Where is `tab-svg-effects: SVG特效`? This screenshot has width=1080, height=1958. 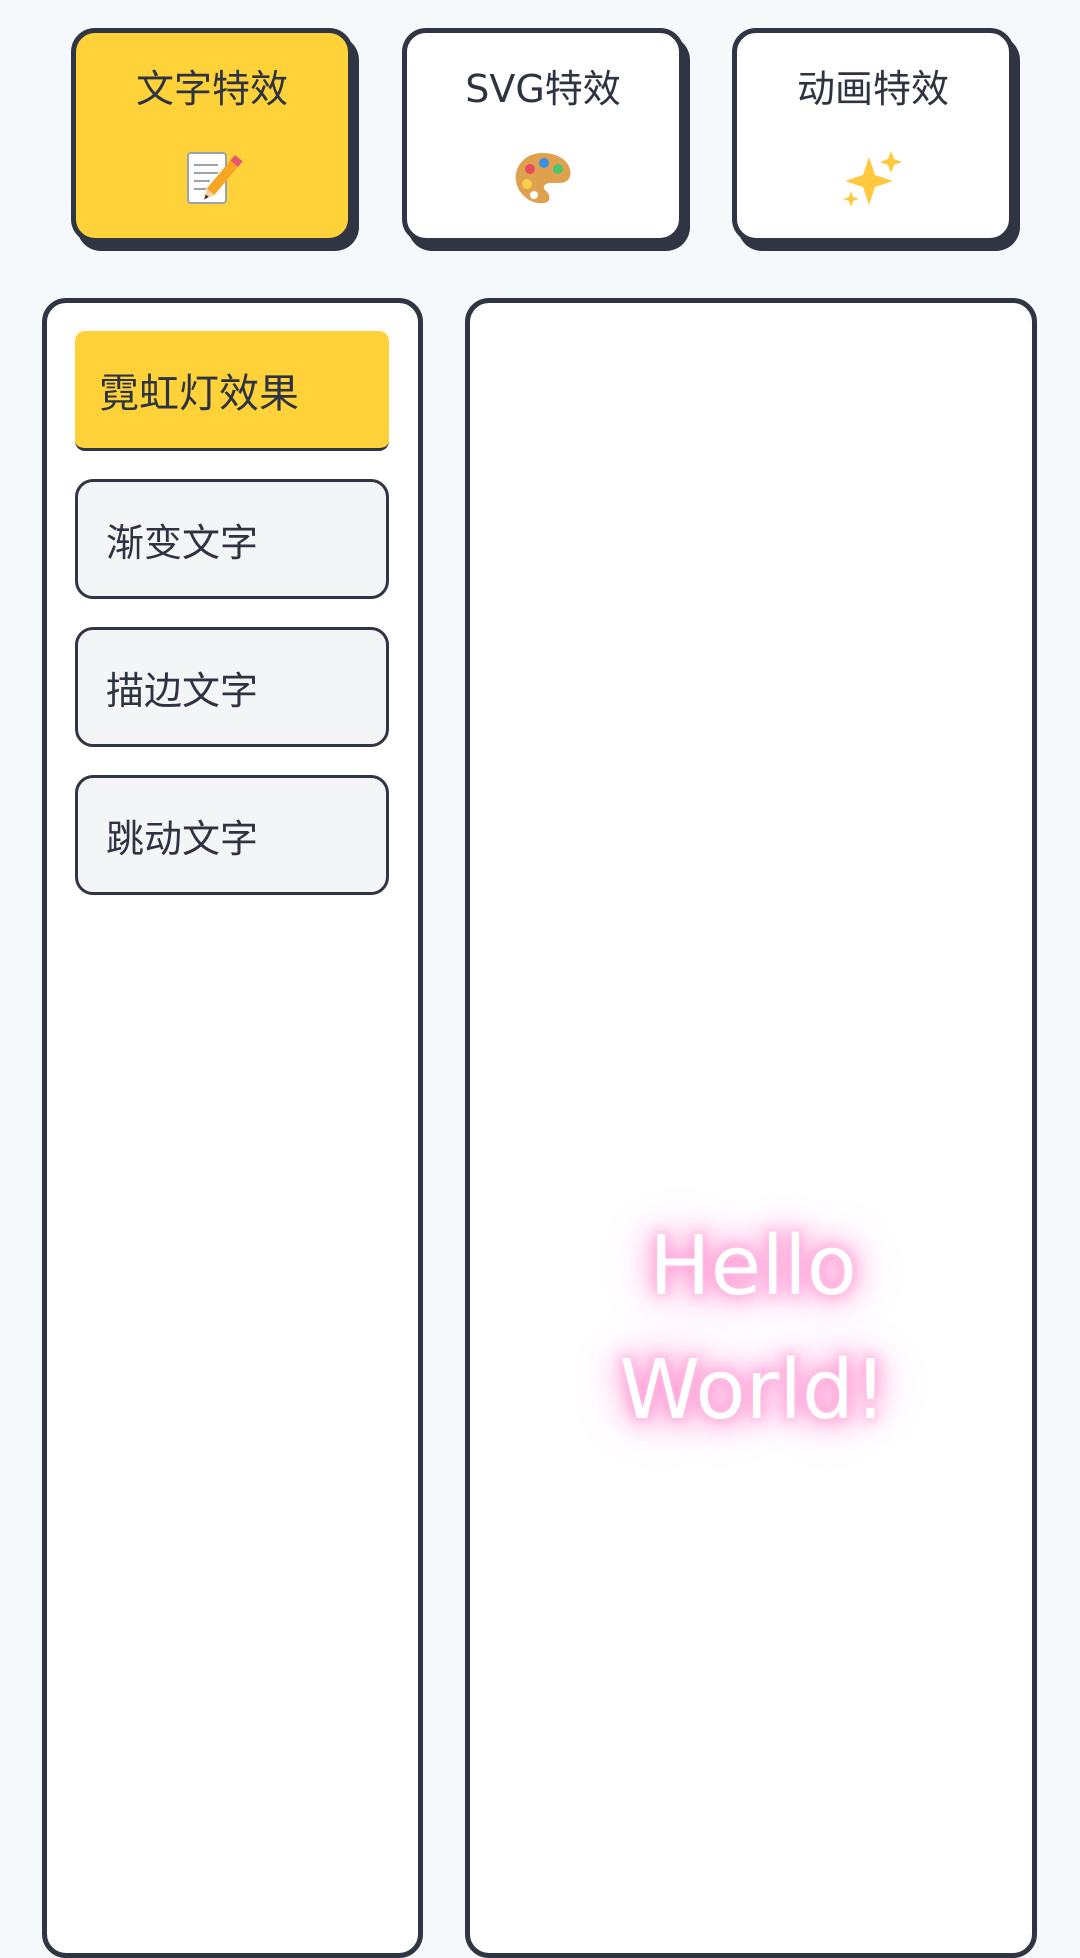
tab-svg-effects: SVG特效 is located at coordinates (543, 135).